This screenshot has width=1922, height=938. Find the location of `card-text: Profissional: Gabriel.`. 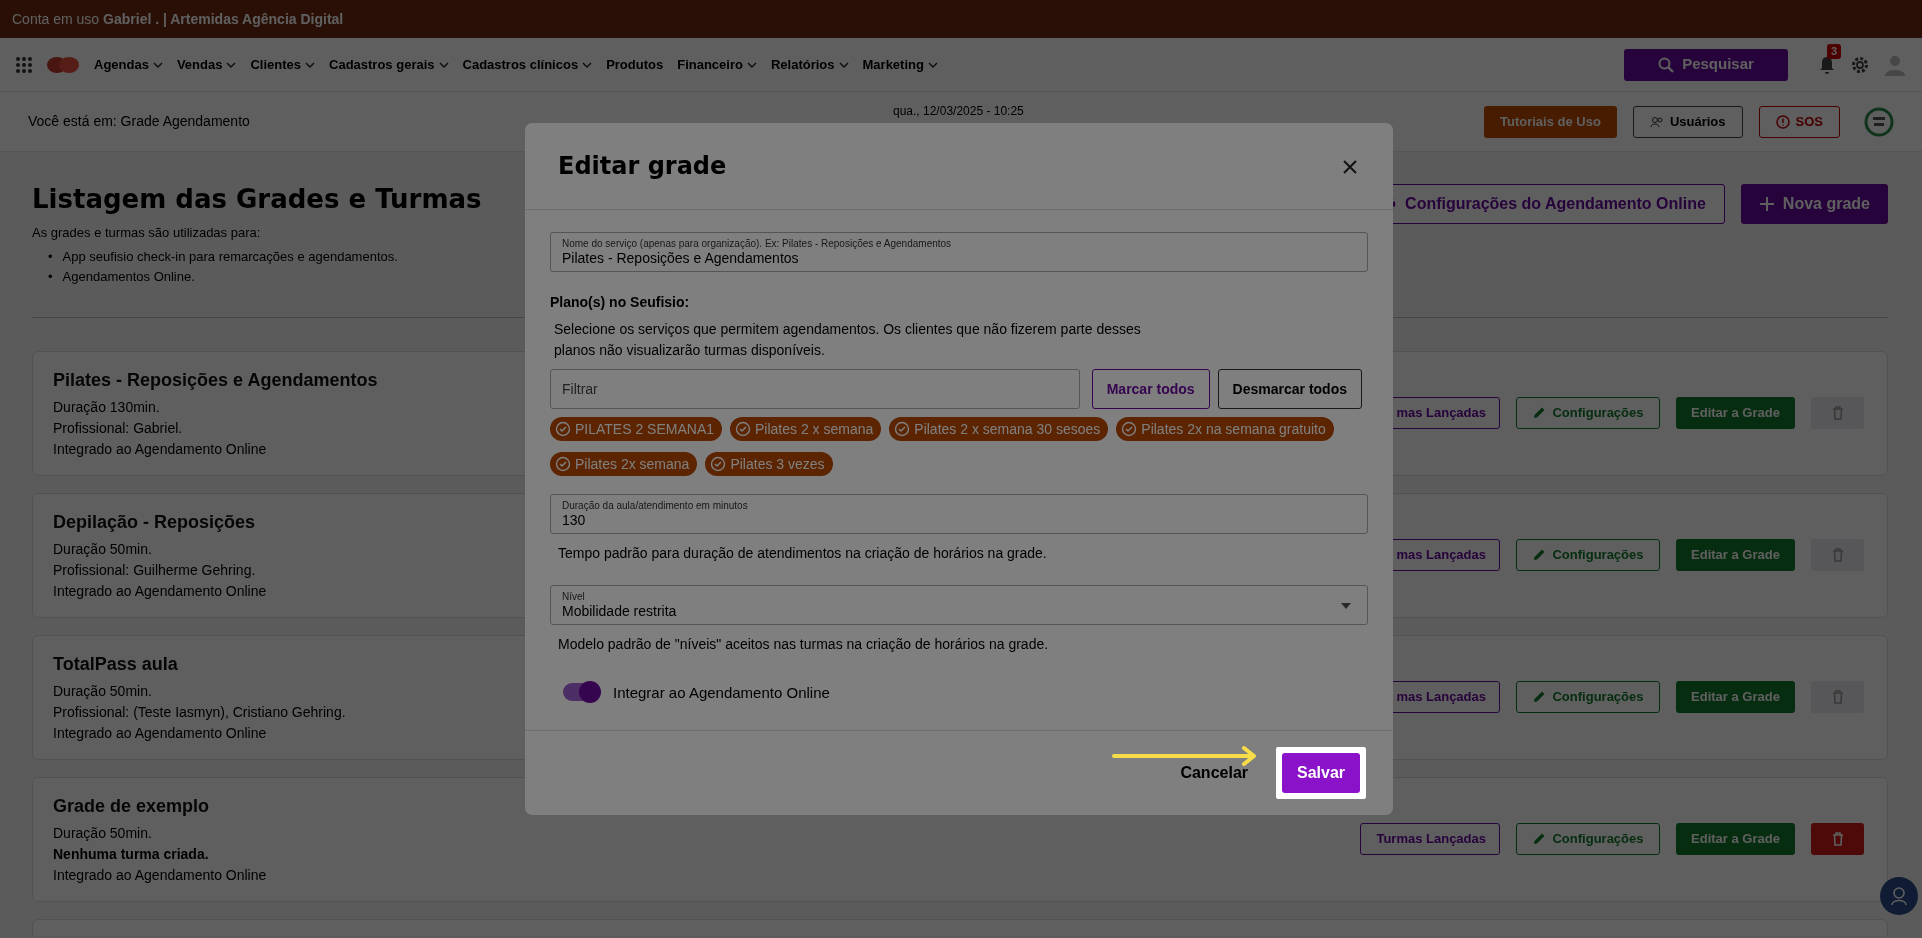

card-text: Profissional: Gabriel. is located at coordinates (118, 428).